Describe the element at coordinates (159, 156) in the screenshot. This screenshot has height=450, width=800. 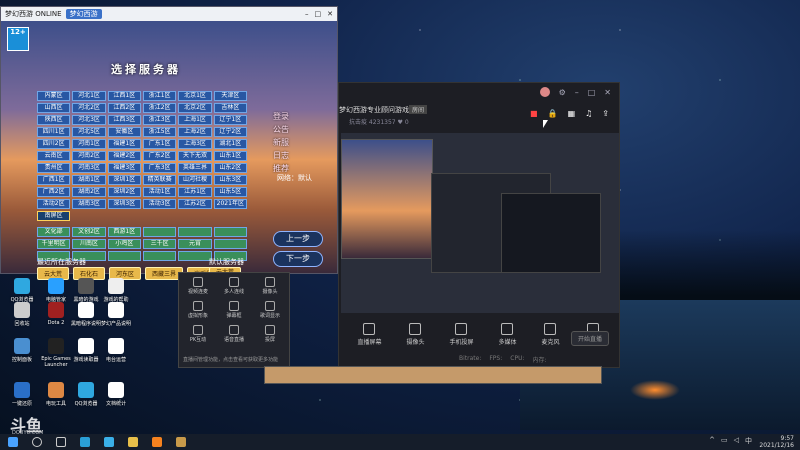
I see `server-button: 广东2区` at that location.